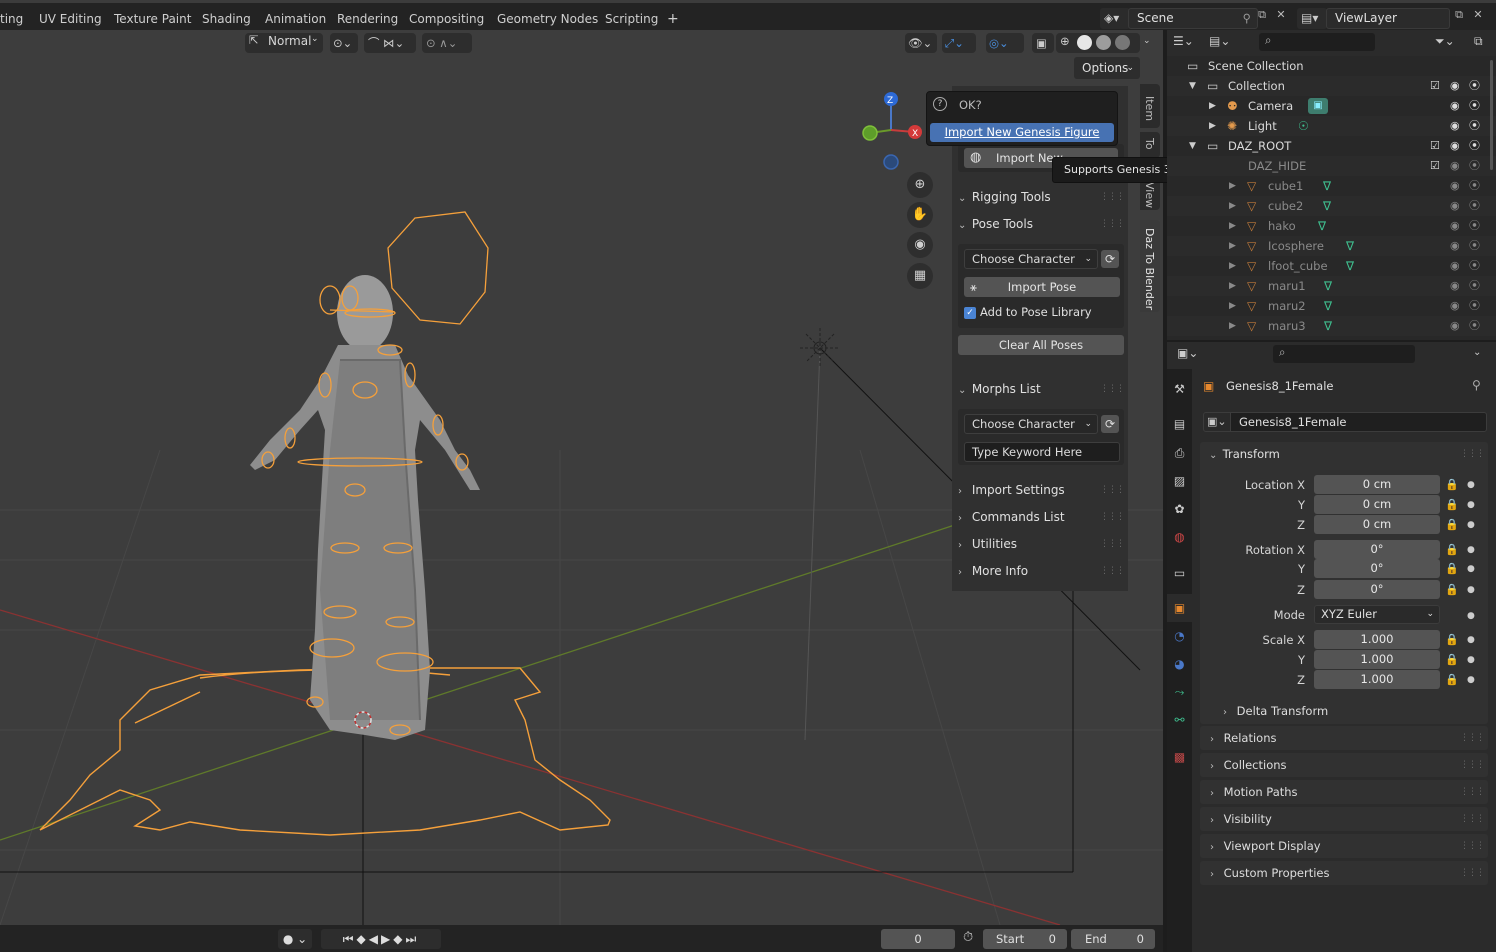 The height and width of the screenshot is (952, 1496). I want to click on camera-data-icon: ▣, so click(1318, 106).